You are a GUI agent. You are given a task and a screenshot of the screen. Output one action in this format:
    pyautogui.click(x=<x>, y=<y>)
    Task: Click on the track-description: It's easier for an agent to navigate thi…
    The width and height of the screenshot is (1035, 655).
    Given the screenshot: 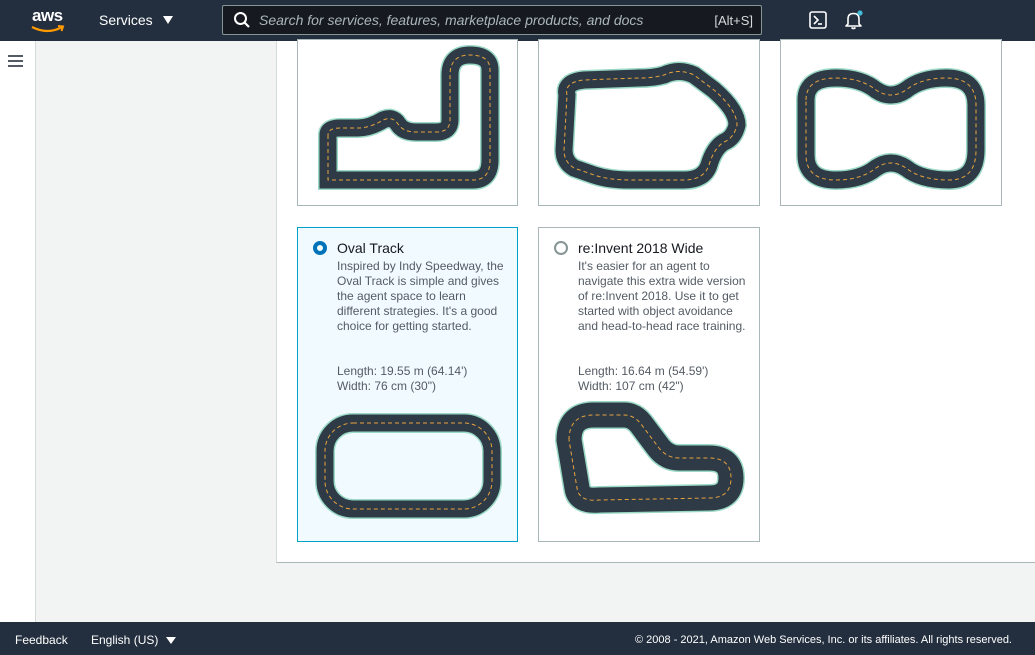 What is the action you would take?
    pyautogui.click(x=662, y=296)
    